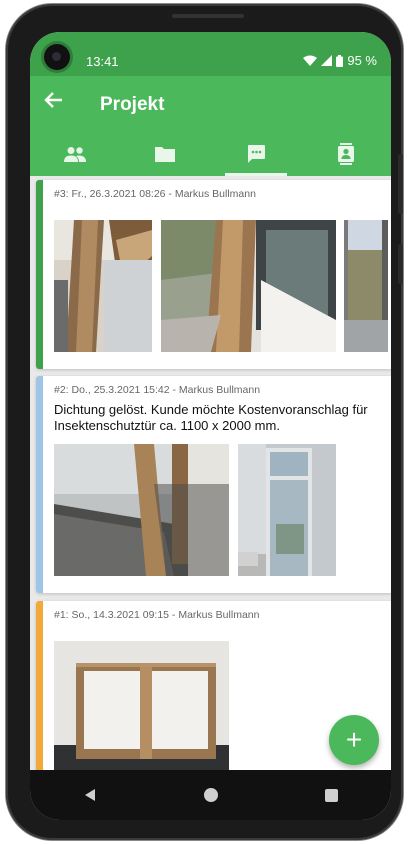  I want to click on wifi-icon, so click(310, 60).